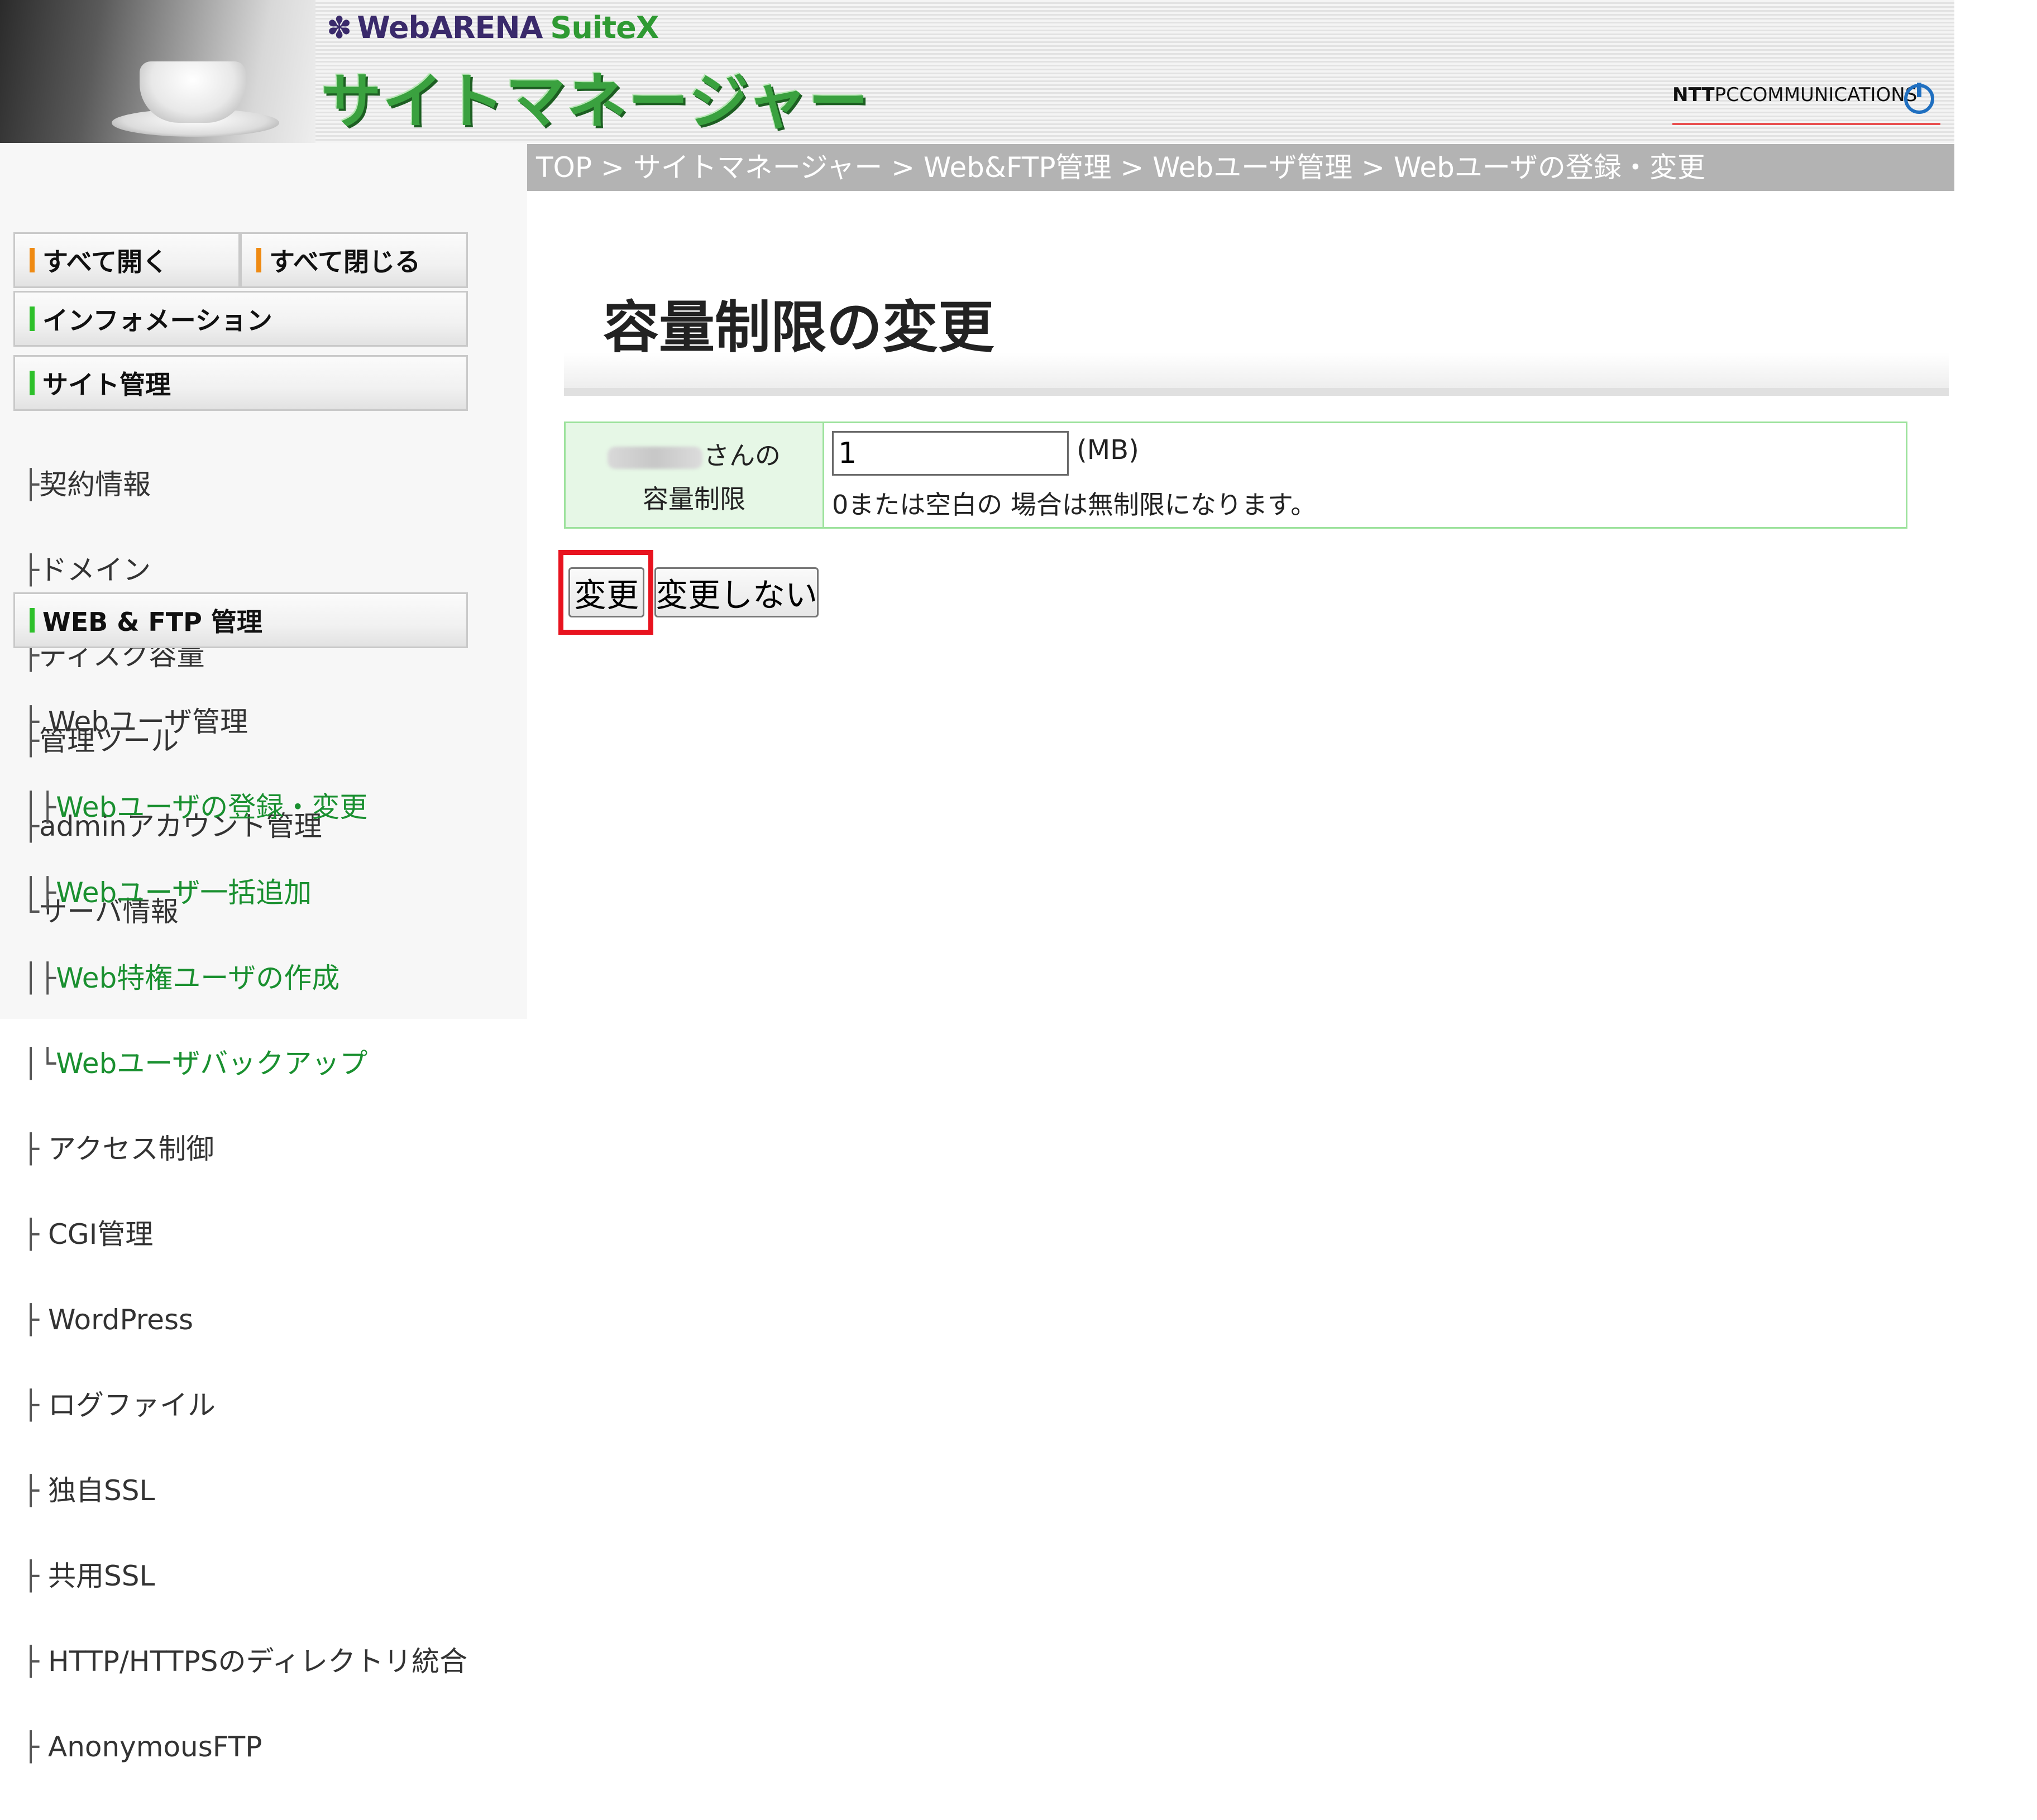 Image resolution: width=2037 pixels, height=1820 pixels. I want to click on open-all-label: すべて開く, so click(105, 262).